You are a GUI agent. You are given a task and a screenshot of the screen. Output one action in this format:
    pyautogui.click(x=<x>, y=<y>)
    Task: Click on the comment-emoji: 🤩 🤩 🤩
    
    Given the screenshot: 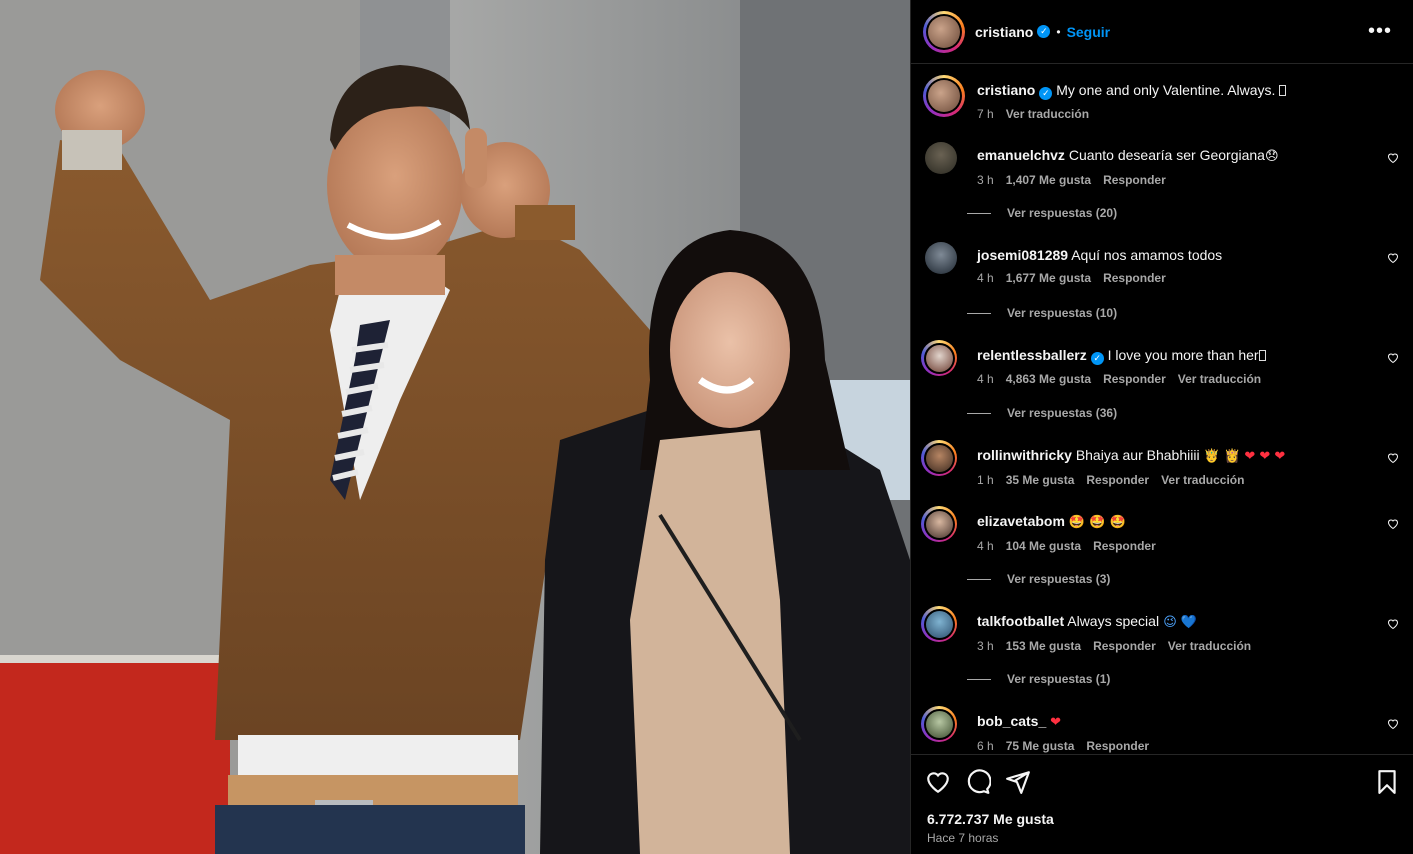 What is the action you would take?
    pyautogui.click(x=1097, y=522)
    